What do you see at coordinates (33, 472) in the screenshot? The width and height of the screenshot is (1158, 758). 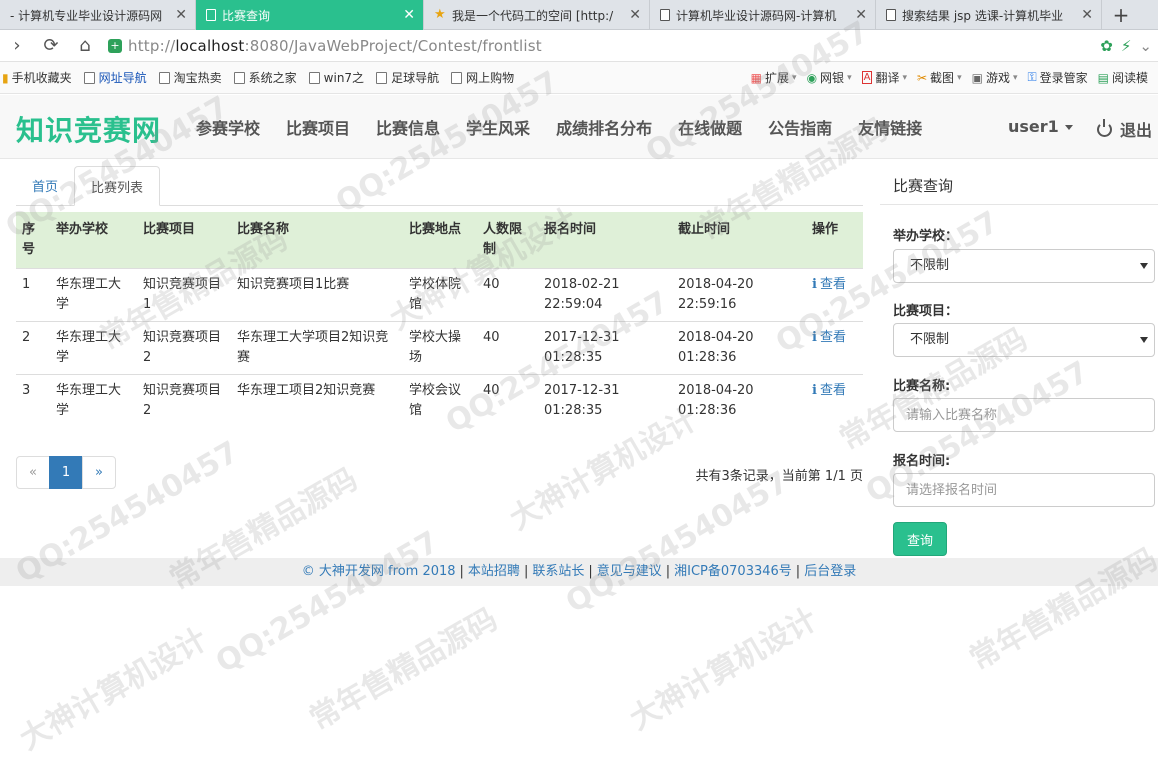 I see `prev-page-button: «` at bounding box center [33, 472].